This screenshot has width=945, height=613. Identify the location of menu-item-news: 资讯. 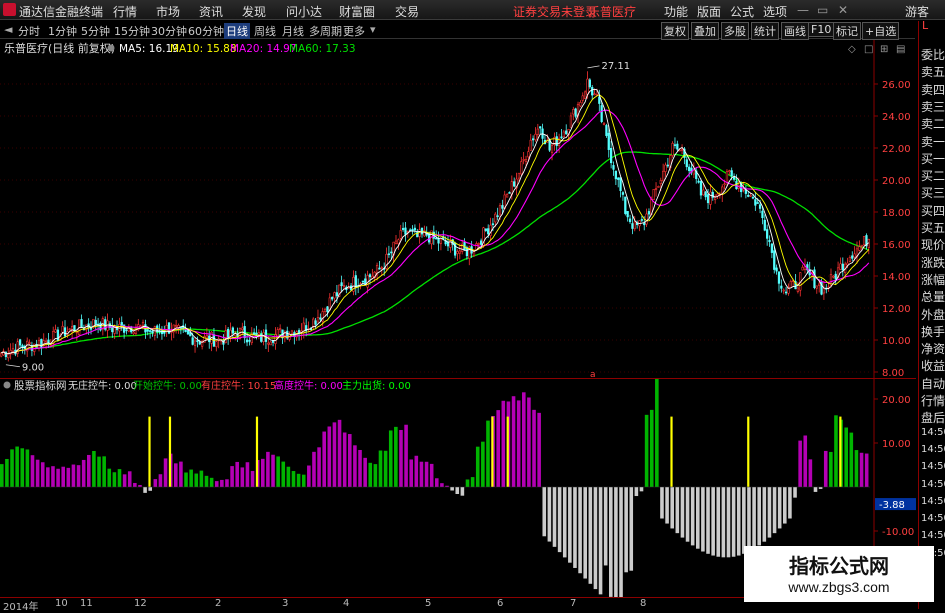
(211, 11).